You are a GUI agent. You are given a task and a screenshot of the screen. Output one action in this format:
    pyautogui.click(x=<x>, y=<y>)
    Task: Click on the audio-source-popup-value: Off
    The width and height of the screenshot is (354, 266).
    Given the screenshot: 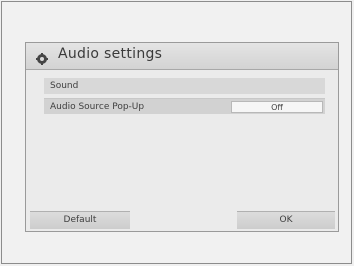 What is the action you would take?
    pyautogui.click(x=277, y=107)
    